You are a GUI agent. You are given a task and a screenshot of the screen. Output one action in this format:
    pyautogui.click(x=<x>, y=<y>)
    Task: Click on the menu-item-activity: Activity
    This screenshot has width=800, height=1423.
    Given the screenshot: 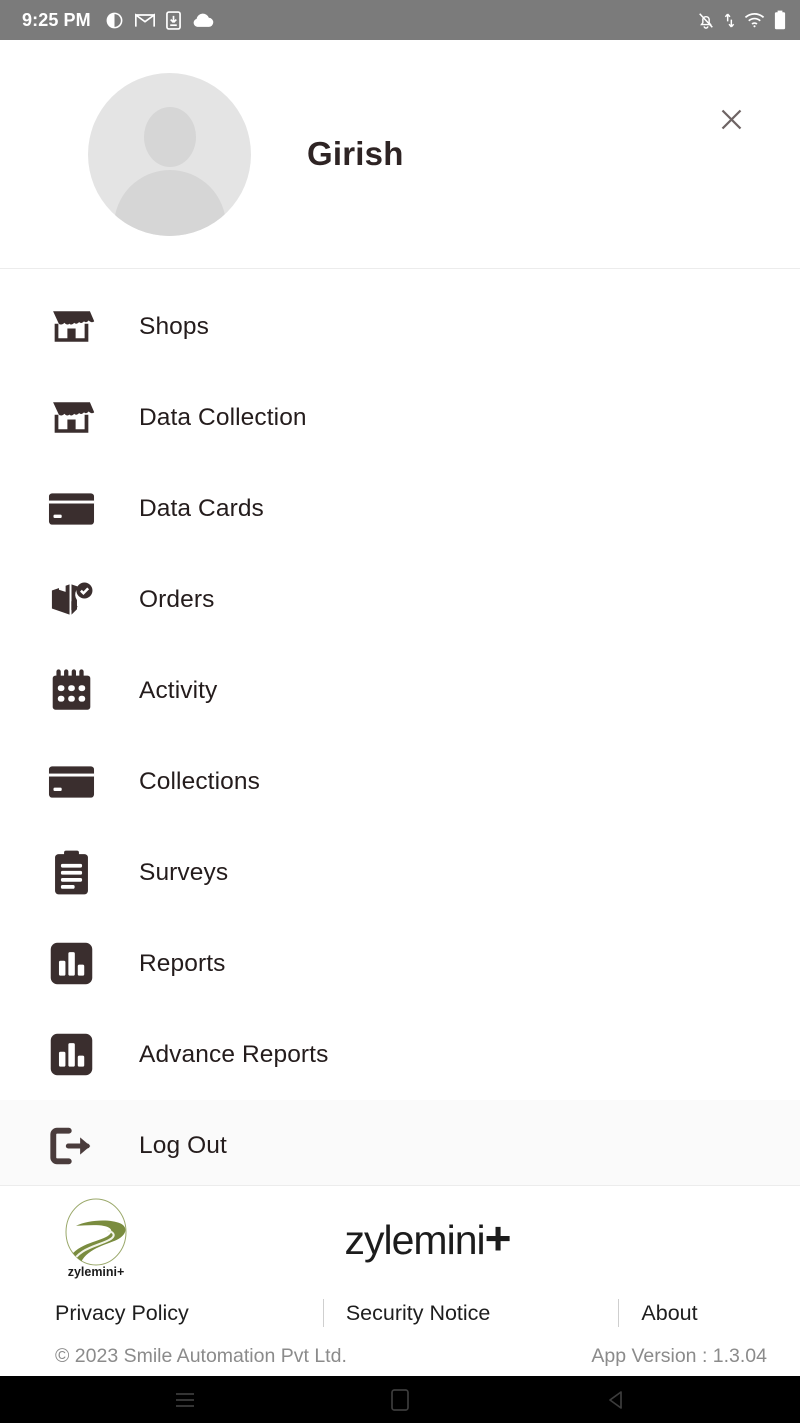 What is the action you would take?
    pyautogui.click(x=400, y=690)
    